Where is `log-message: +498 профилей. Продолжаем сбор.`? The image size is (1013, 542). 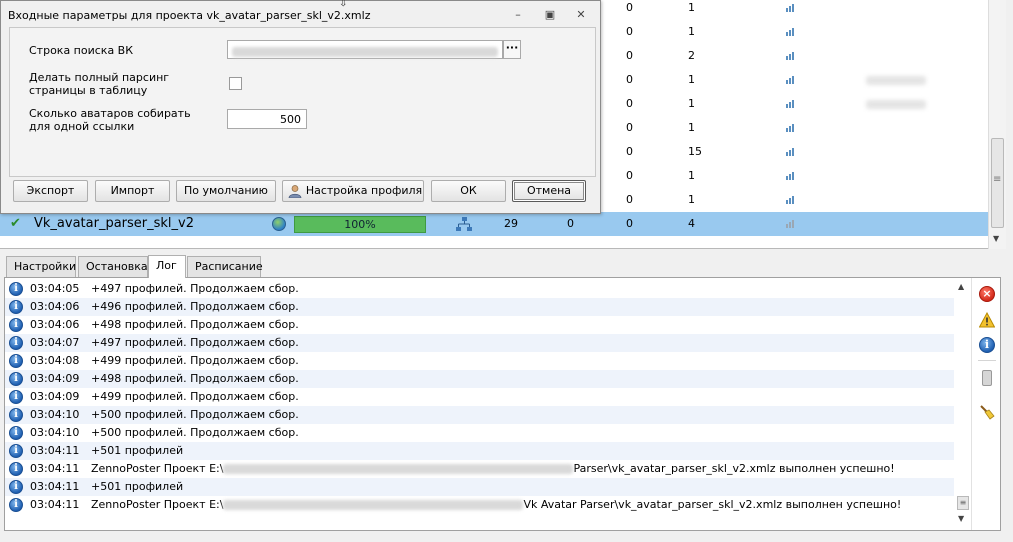
log-message: +498 профилей. Продолжаем сбор. is located at coordinates (195, 378).